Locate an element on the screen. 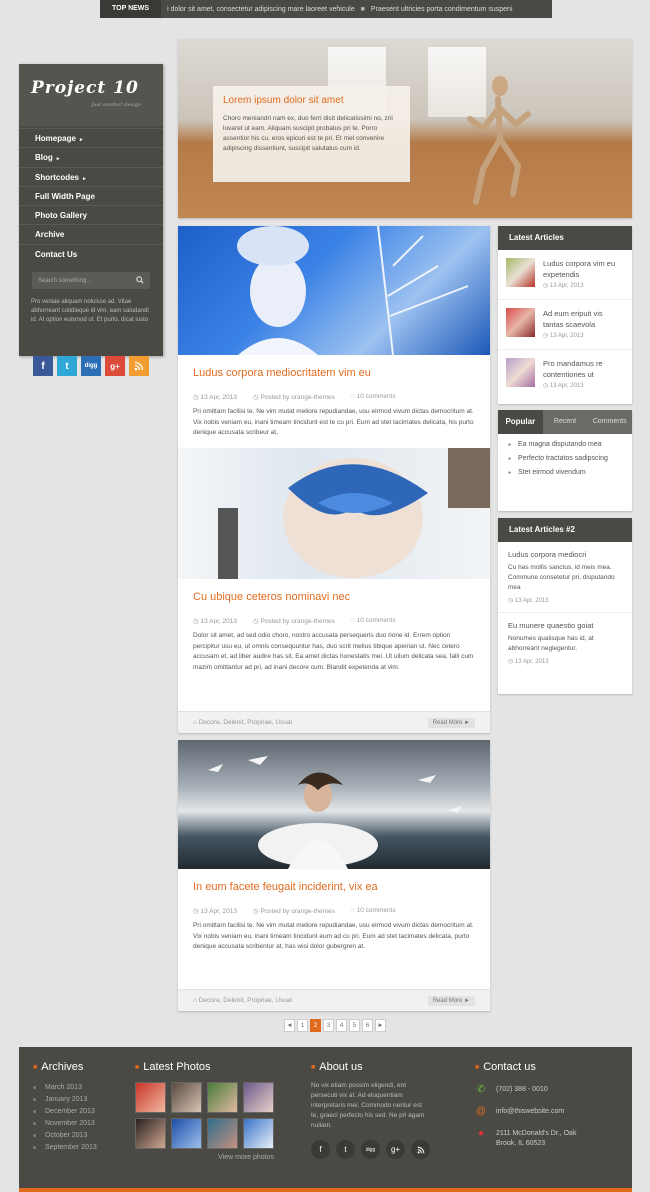 The height and width of the screenshot is (1192, 650). nav-item-full-width: Full Width Page is located at coordinates (91, 195).